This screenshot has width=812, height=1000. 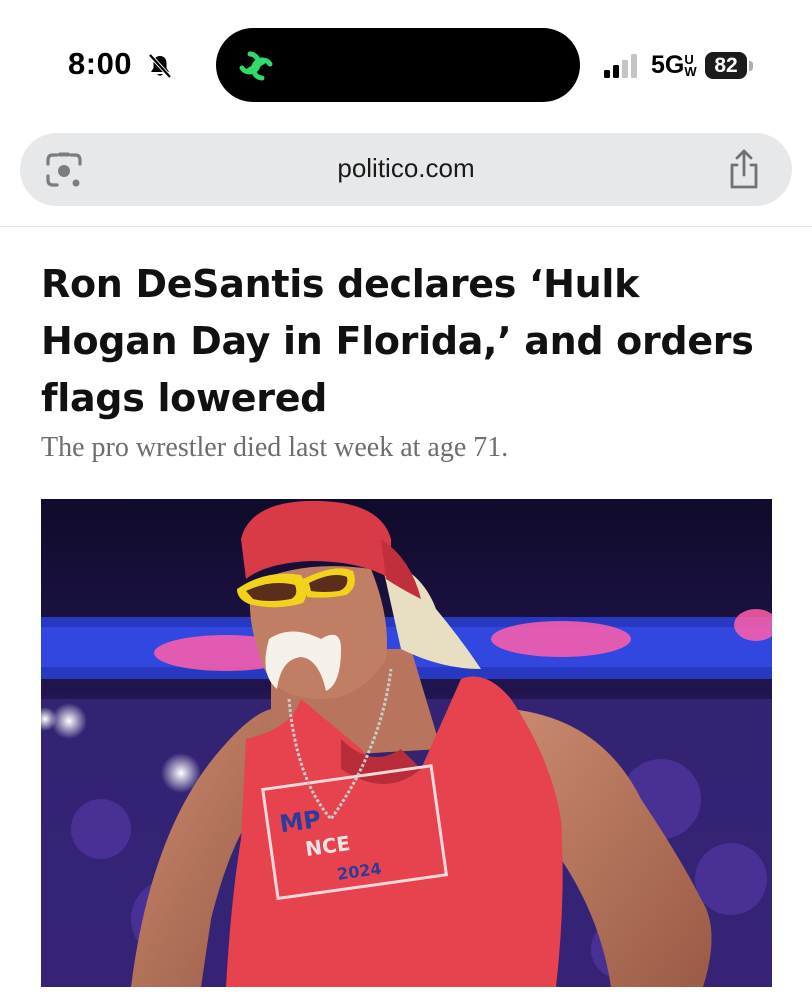 I want to click on bell-muted-icon, so click(x=160, y=66).